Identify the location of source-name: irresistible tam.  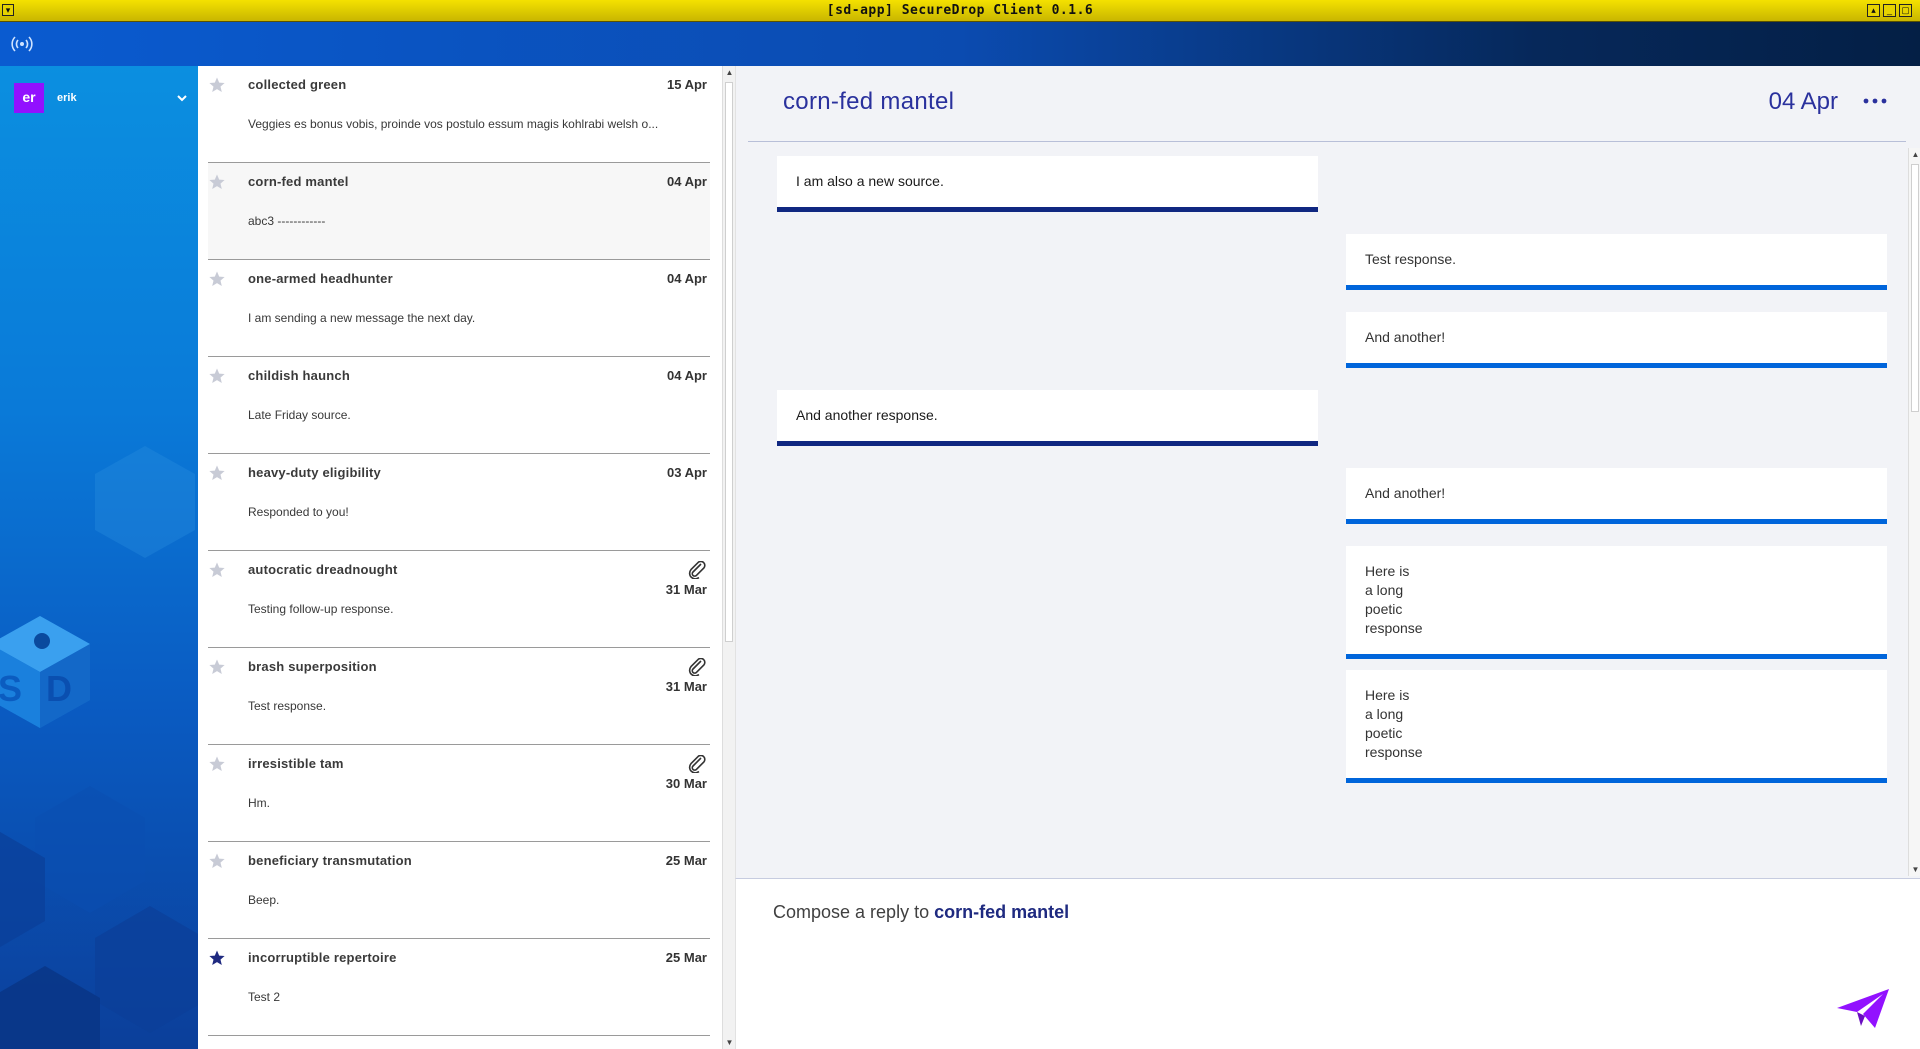
(296, 763).